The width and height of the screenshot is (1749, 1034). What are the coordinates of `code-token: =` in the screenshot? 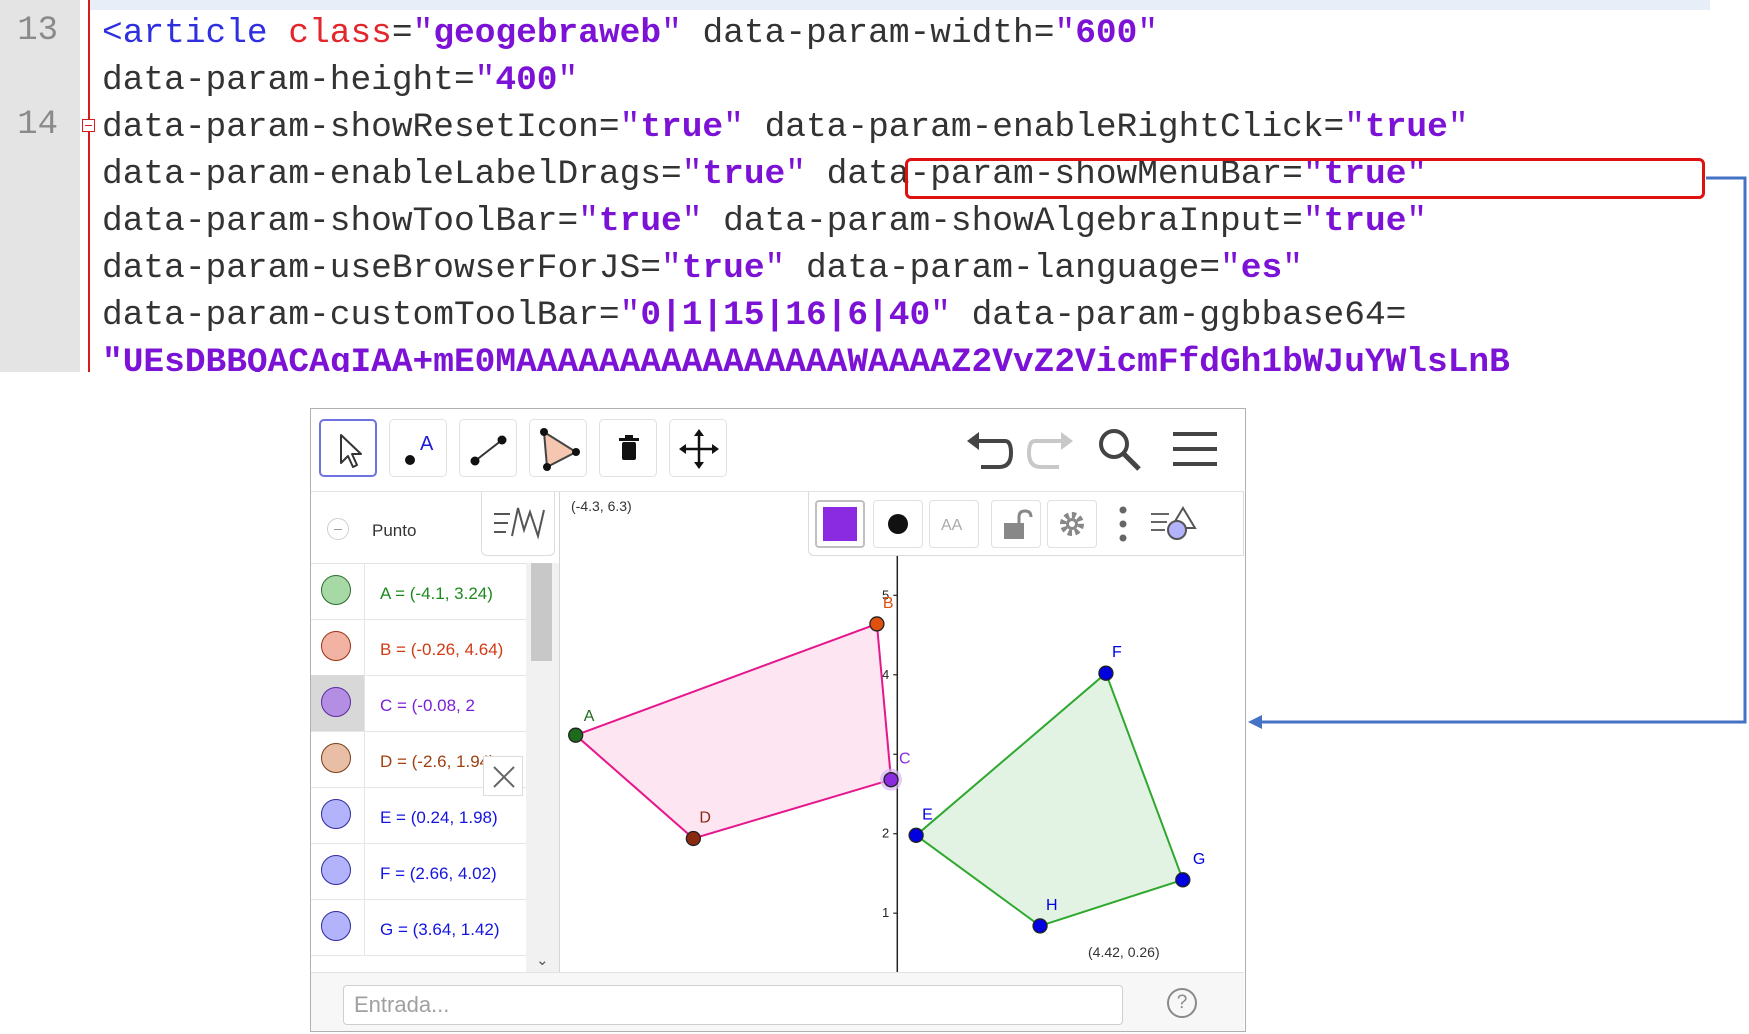 It's located at (402, 33).